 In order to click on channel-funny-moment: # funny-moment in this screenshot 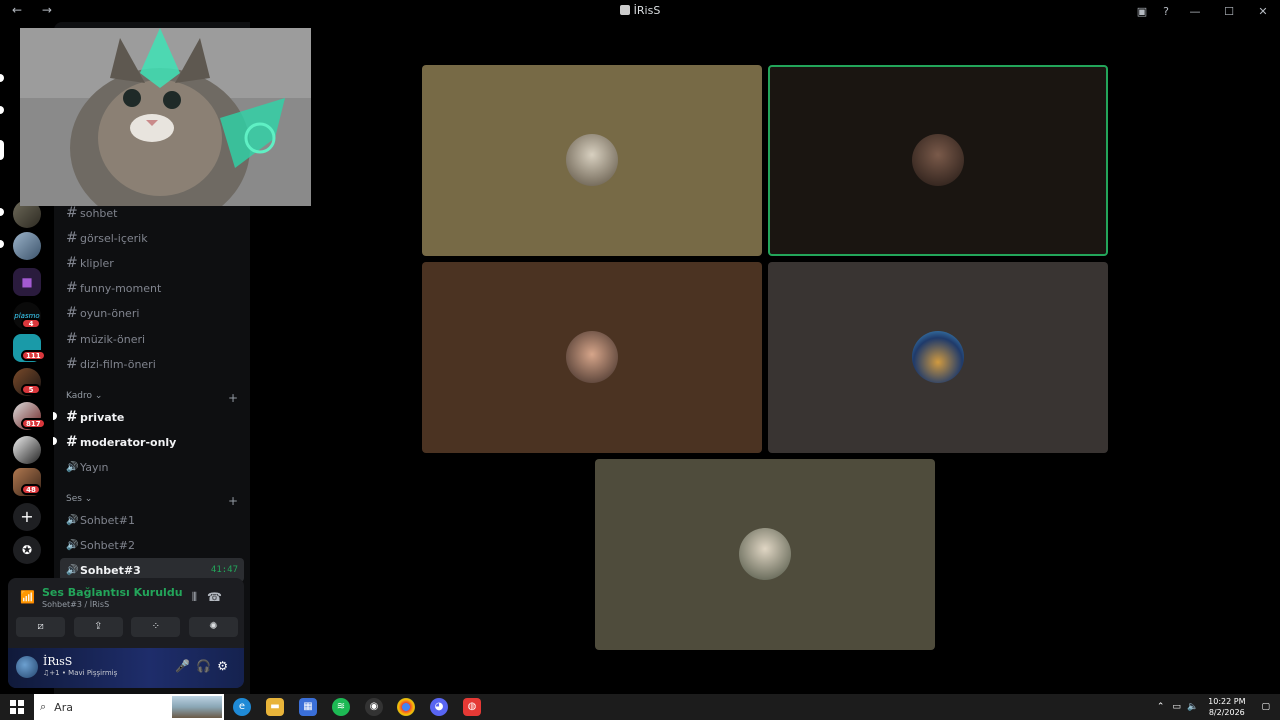, I will do `click(152, 288)`.